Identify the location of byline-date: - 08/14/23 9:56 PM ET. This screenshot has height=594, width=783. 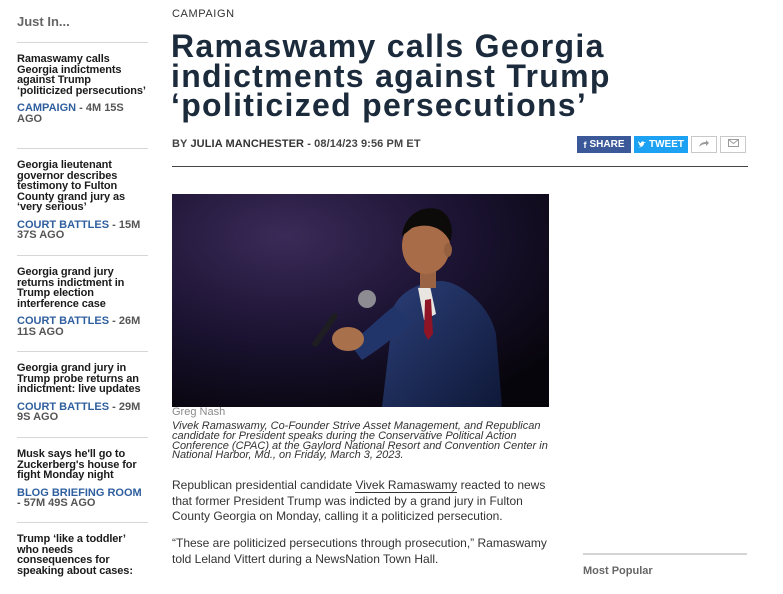
(362, 144).